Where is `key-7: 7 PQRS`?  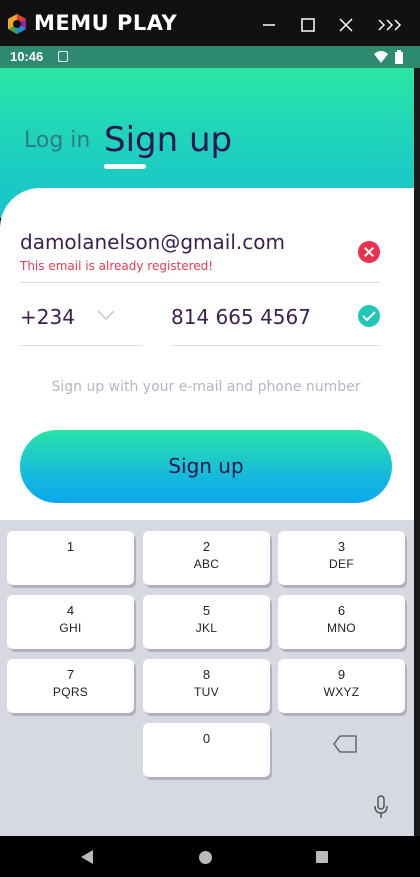 key-7: 7 PQRS is located at coordinates (70, 686).